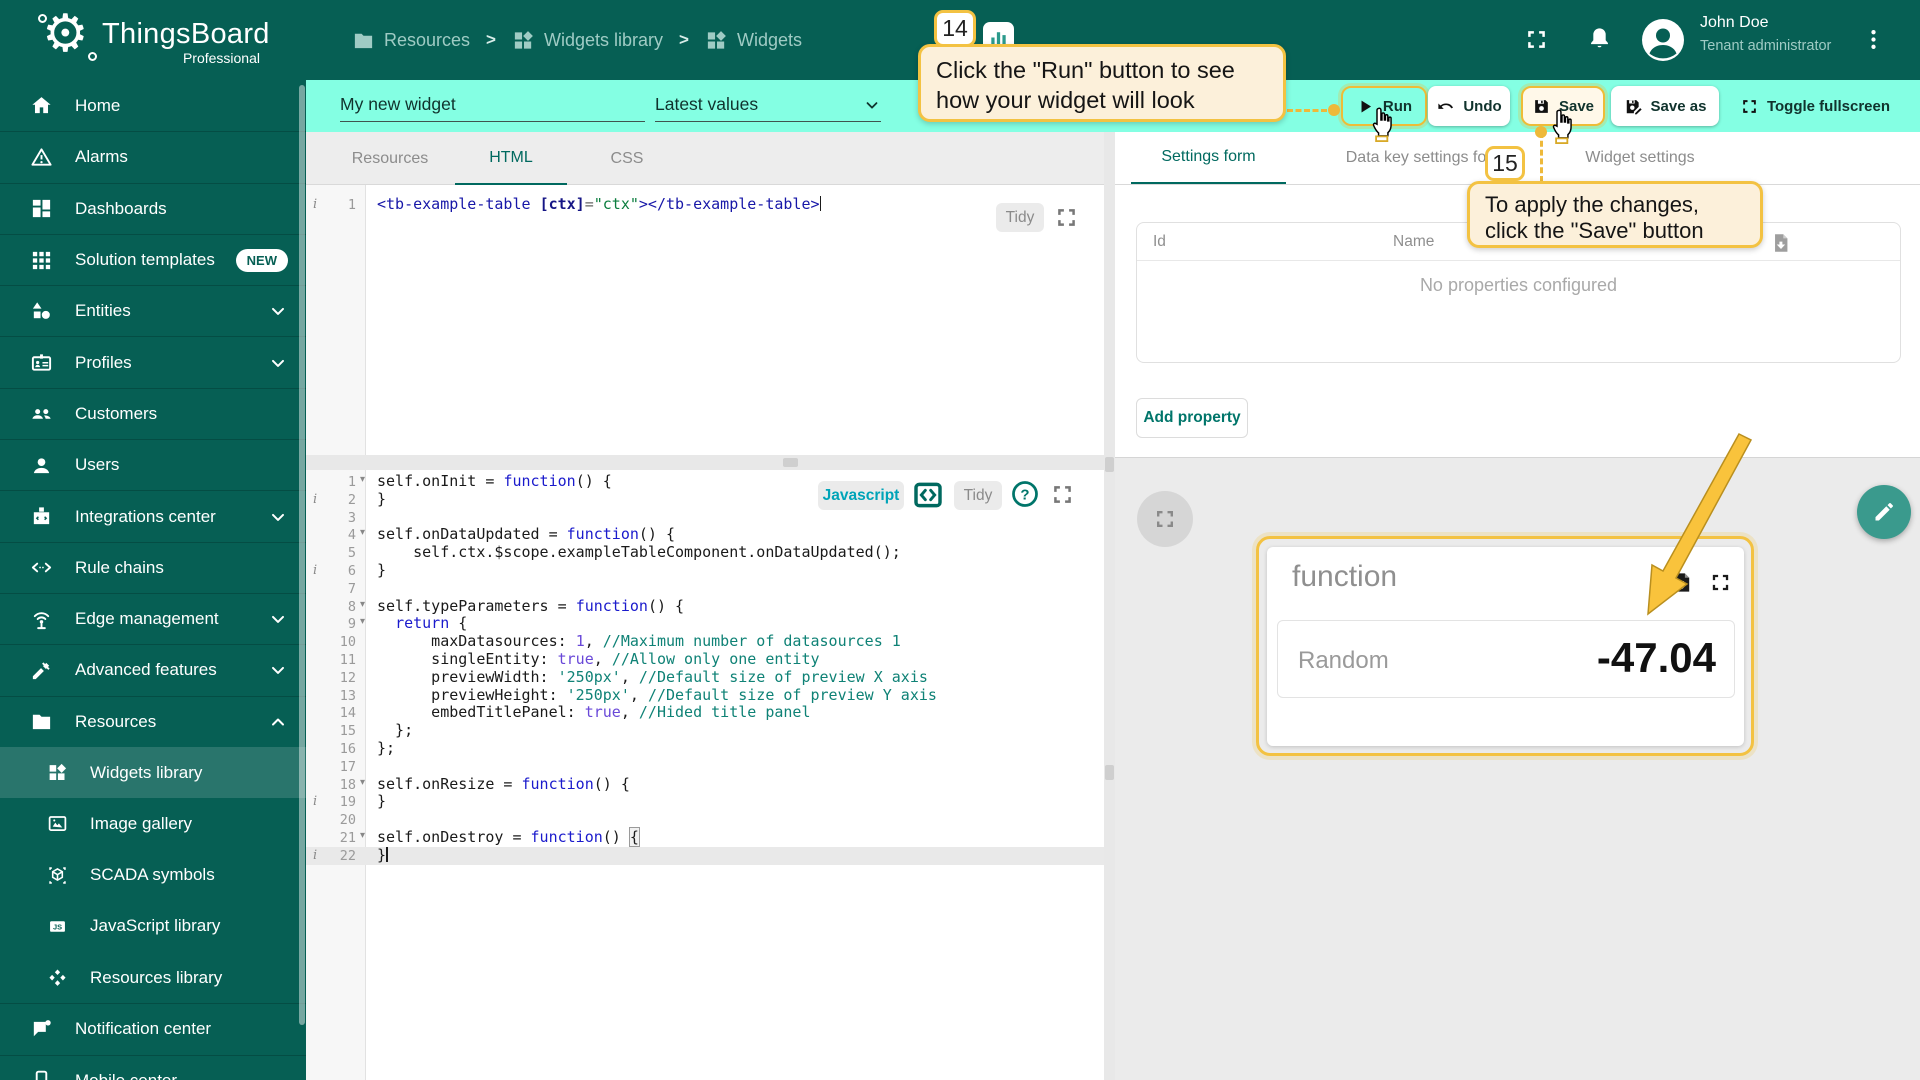 The image size is (1920, 1080). I want to click on text-caret, so click(820, 203).